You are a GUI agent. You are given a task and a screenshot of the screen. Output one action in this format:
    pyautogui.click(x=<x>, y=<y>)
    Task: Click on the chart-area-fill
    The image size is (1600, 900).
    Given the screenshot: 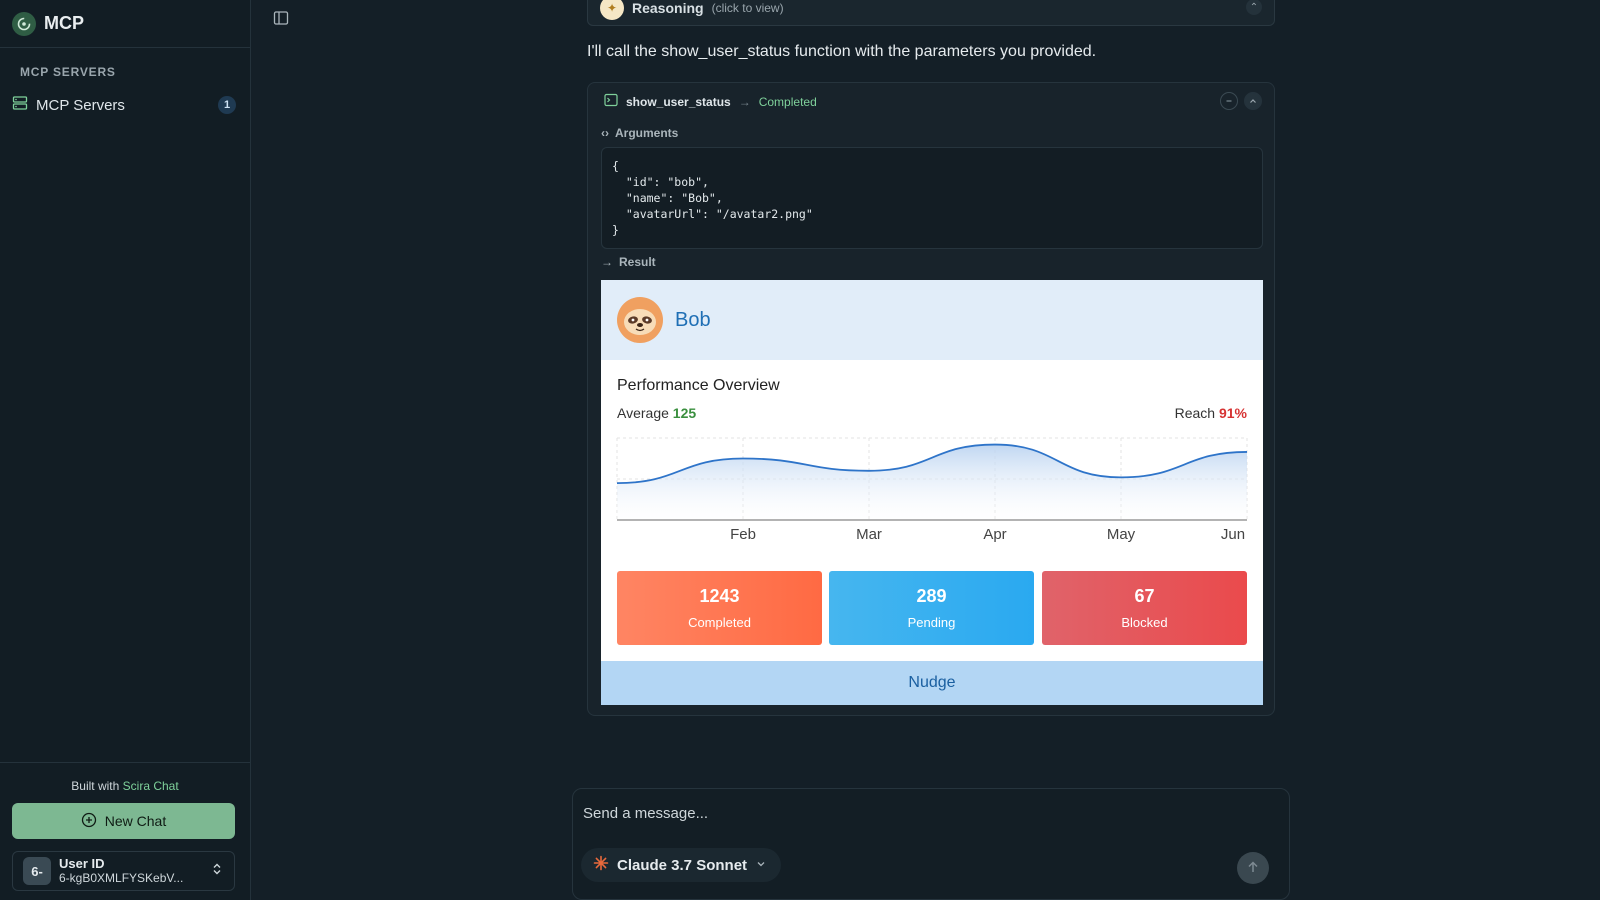 What is the action you would take?
    pyautogui.click(x=932, y=482)
    